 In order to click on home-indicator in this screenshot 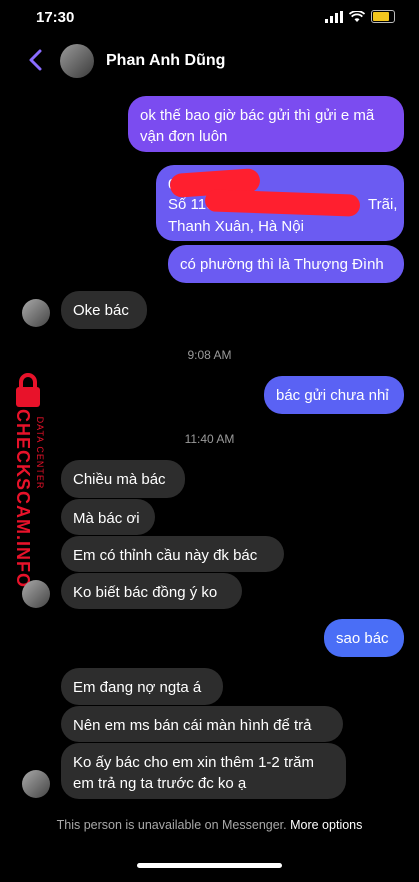, I will do `click(209, 865)`.